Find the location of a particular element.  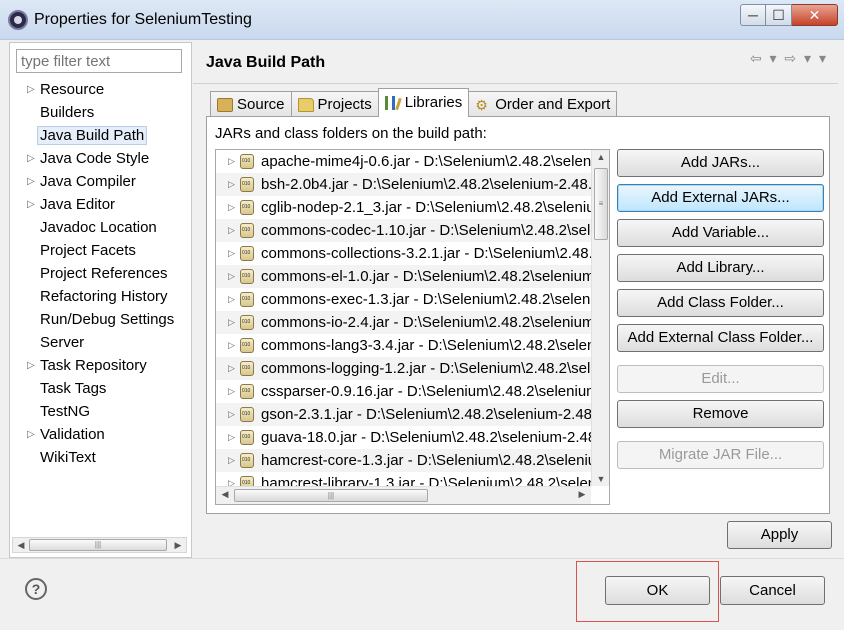

tree-item: Refactoring History is located at coordinates (100, 296).